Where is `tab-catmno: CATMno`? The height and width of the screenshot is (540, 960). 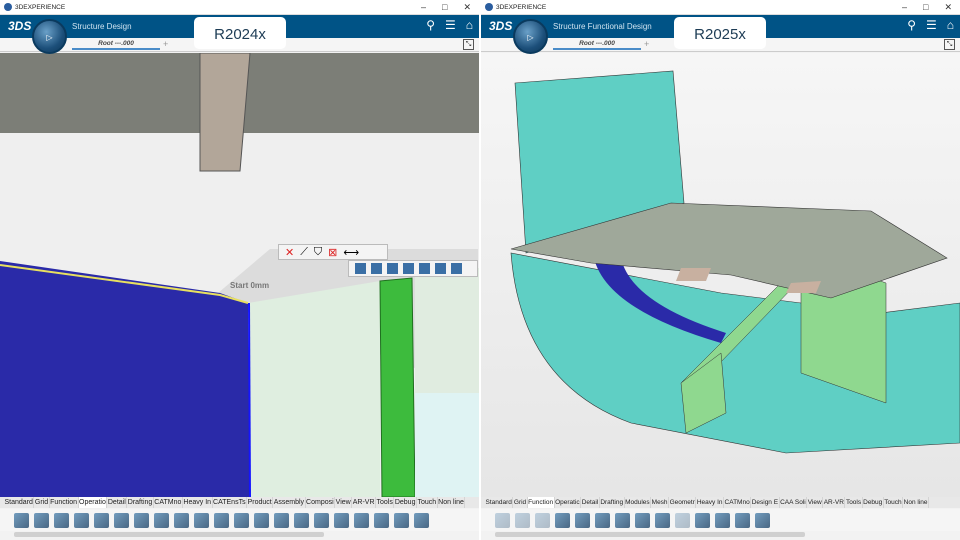
tab-catmno: CATMno is located at coordinates (738, 502).